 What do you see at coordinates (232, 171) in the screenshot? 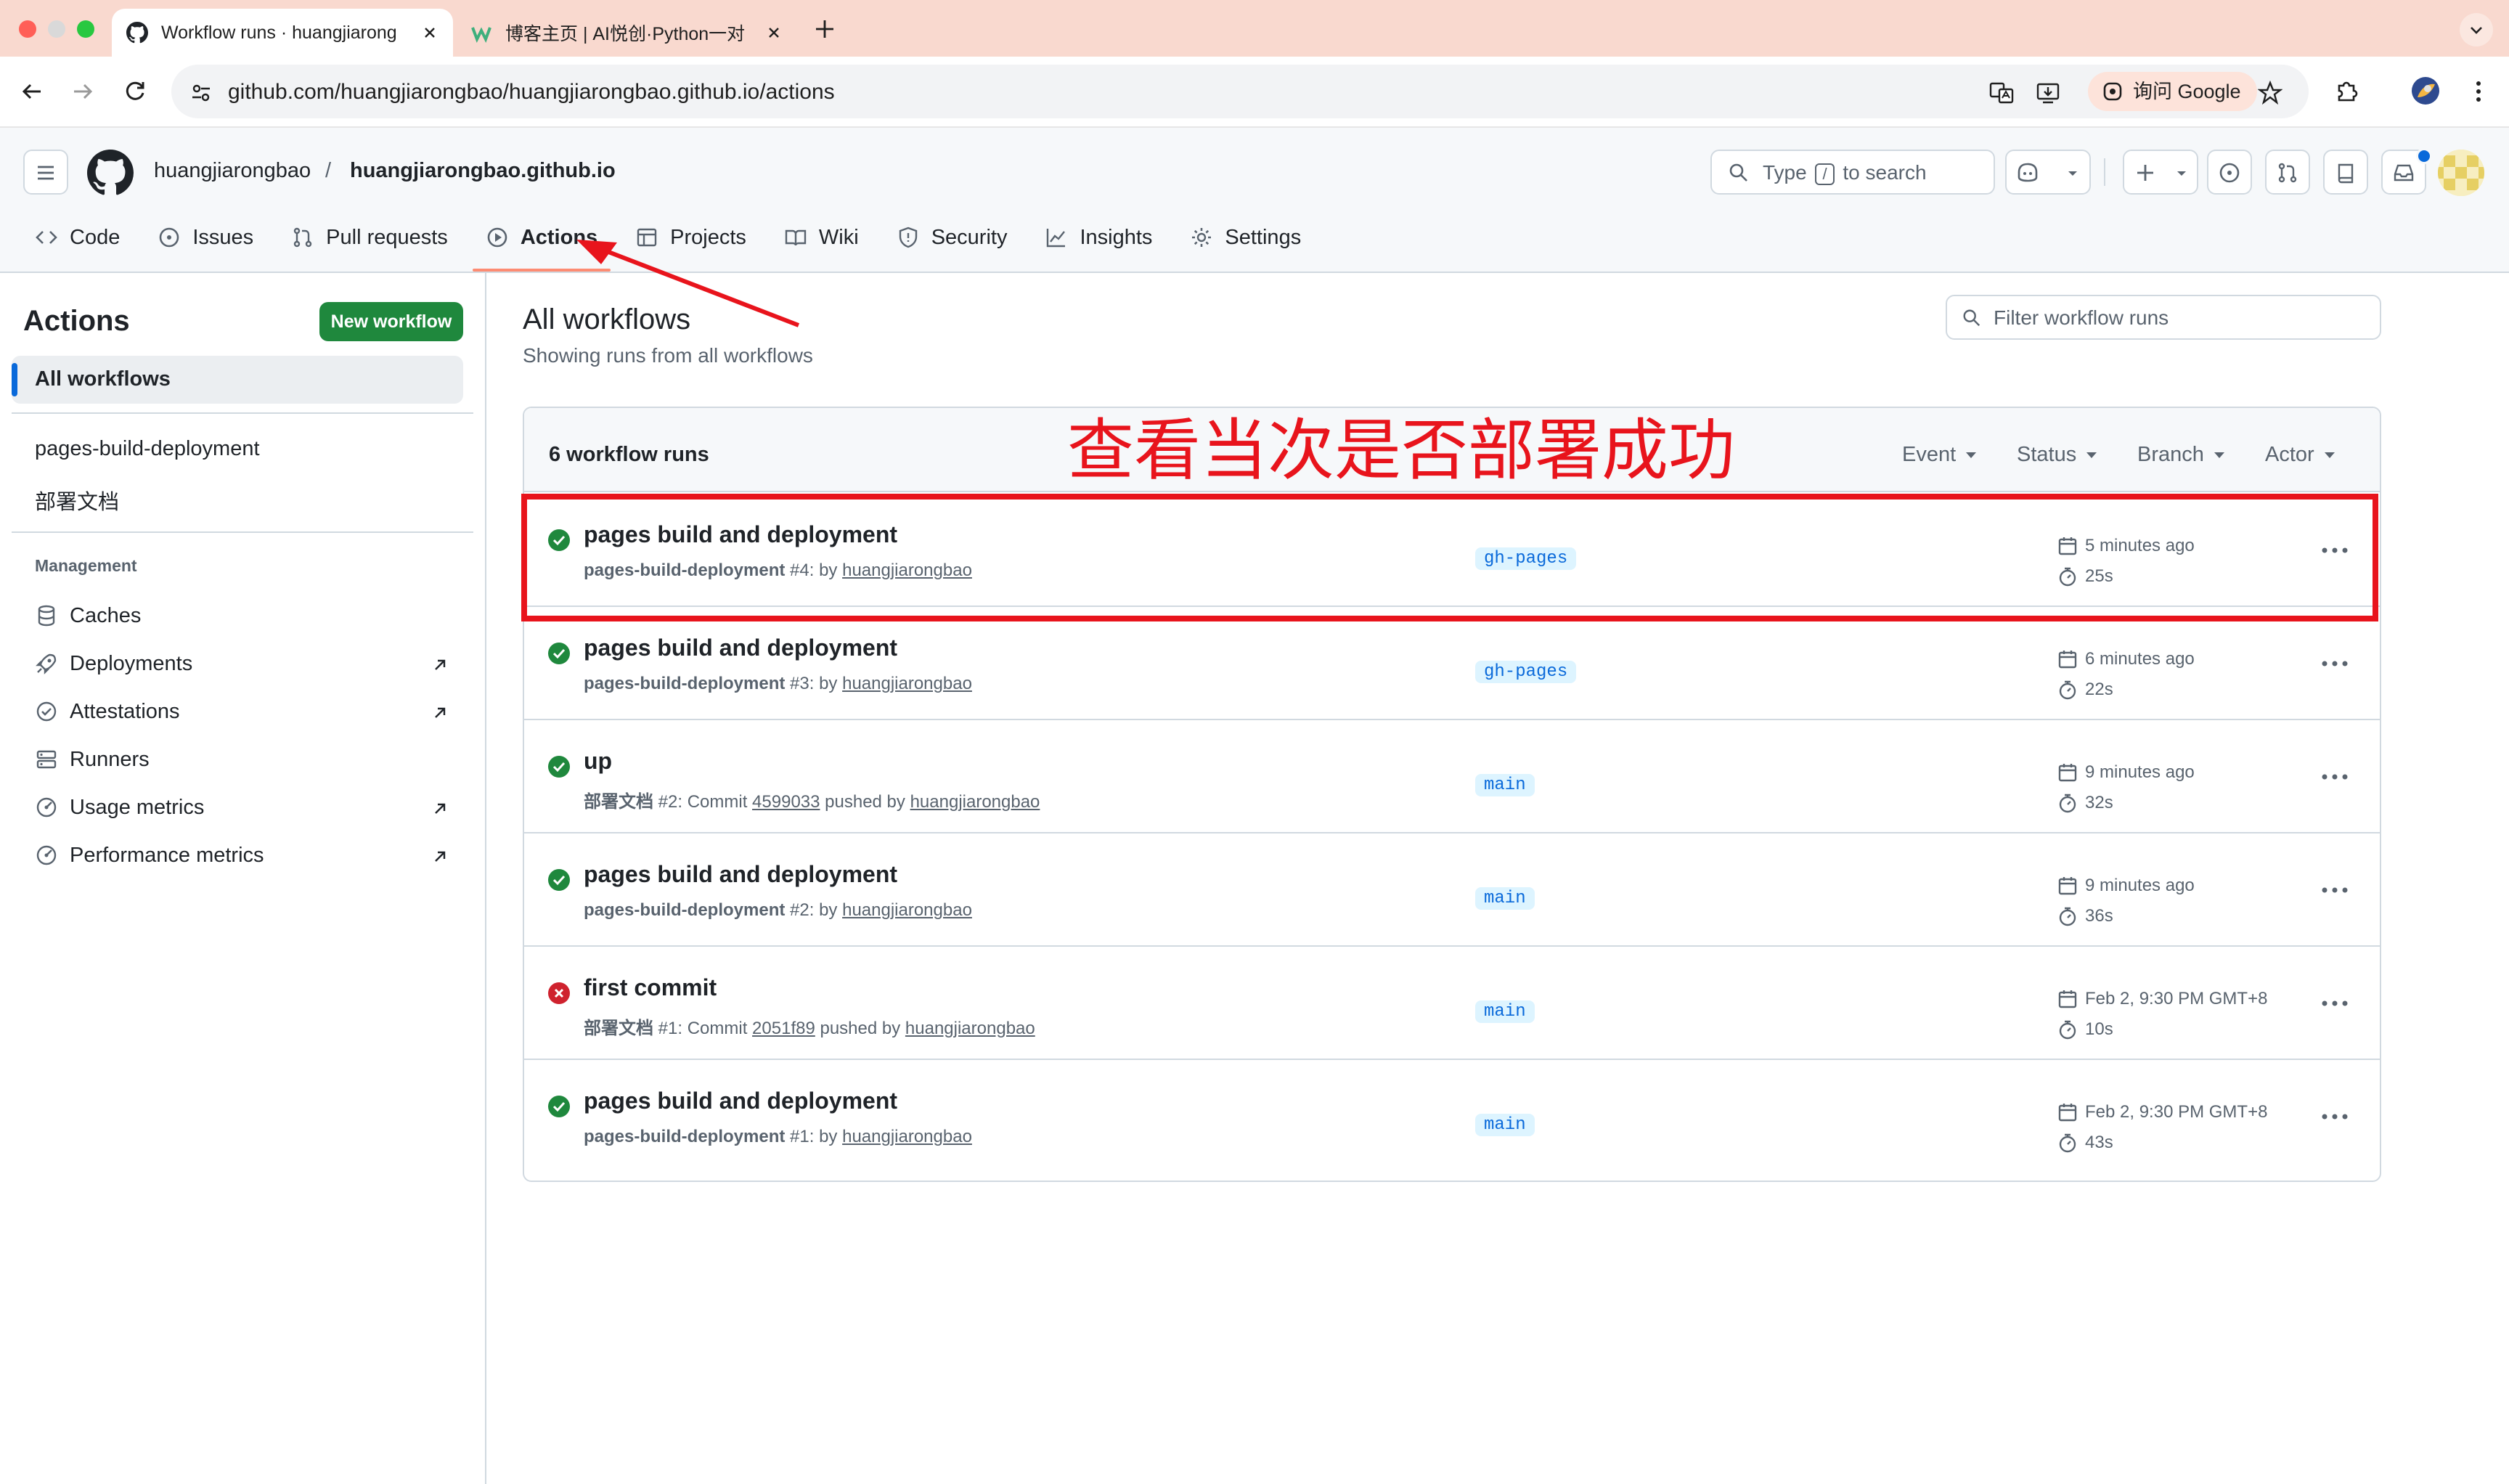
I see `breadcrumb-owner-link: huangjiarongbao` at bounding box center [232, 171].